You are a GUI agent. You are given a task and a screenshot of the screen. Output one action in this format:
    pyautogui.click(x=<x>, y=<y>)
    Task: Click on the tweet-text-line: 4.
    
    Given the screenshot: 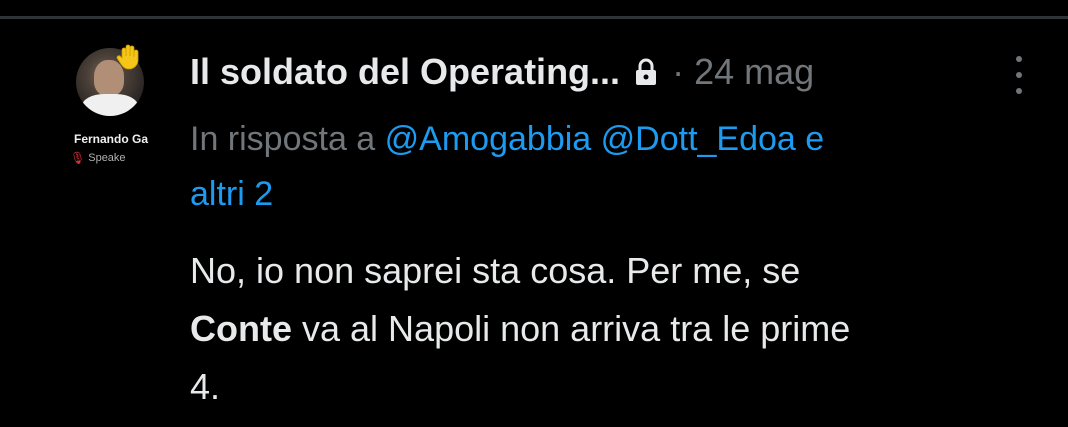 What is the action you would take?
    pyautogui.click(x=205, y=386)
    